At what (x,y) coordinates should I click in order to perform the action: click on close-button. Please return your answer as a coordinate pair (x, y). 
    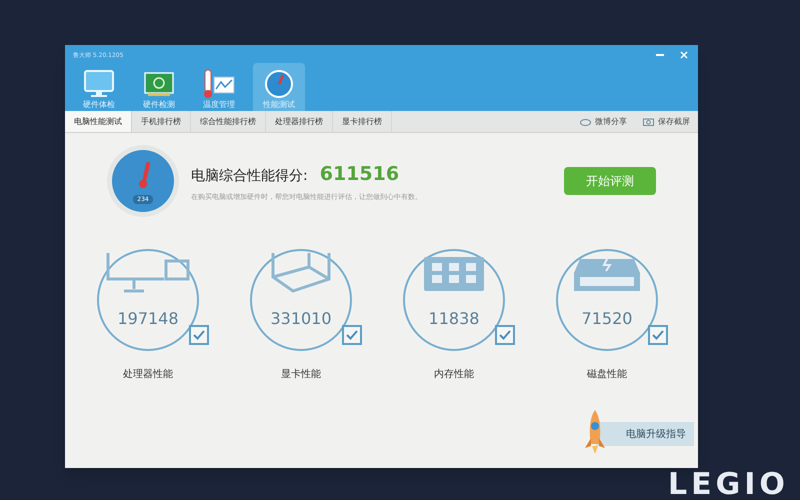
    Looking at the image, I should click on (684, 55).